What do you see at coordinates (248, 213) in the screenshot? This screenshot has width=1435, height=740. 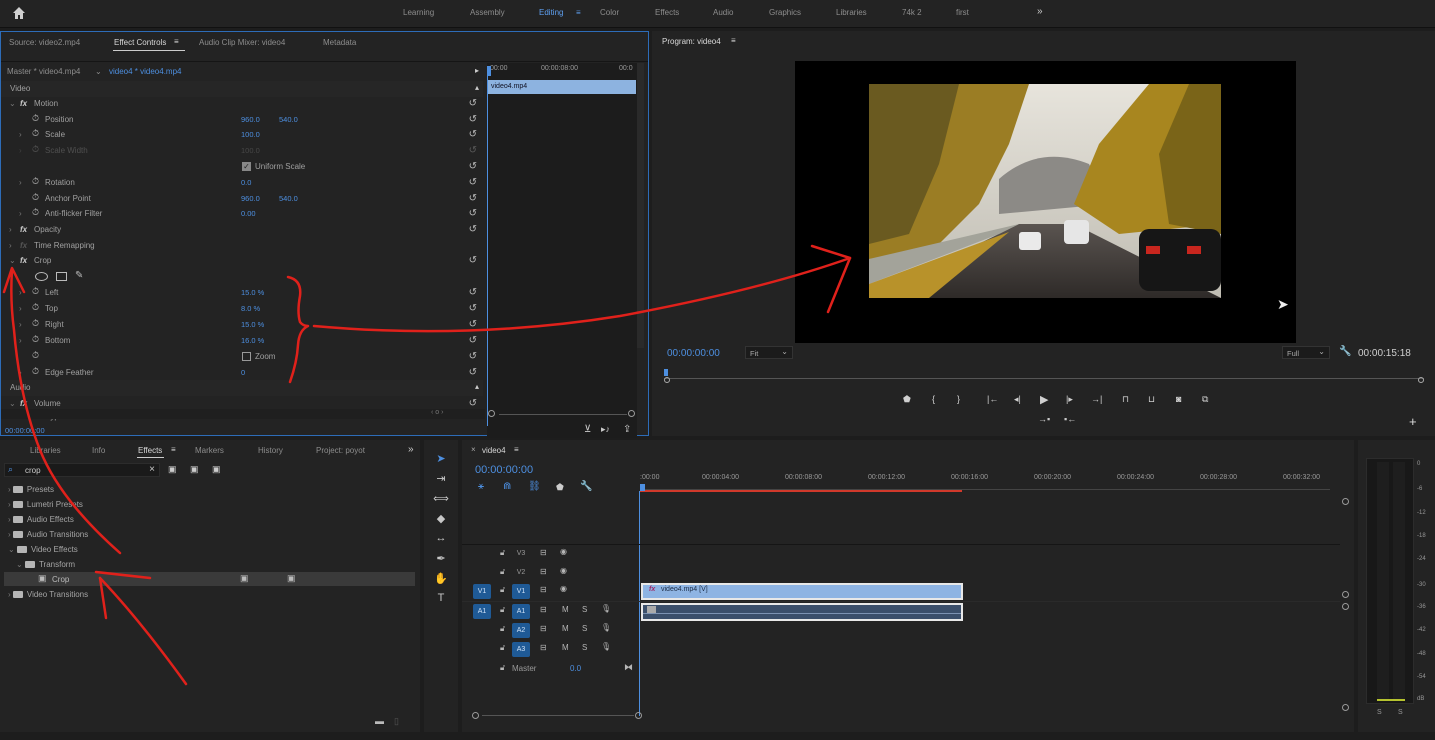 I see `anti-flicker-value: 0.00` at bounding box center [248, 213].